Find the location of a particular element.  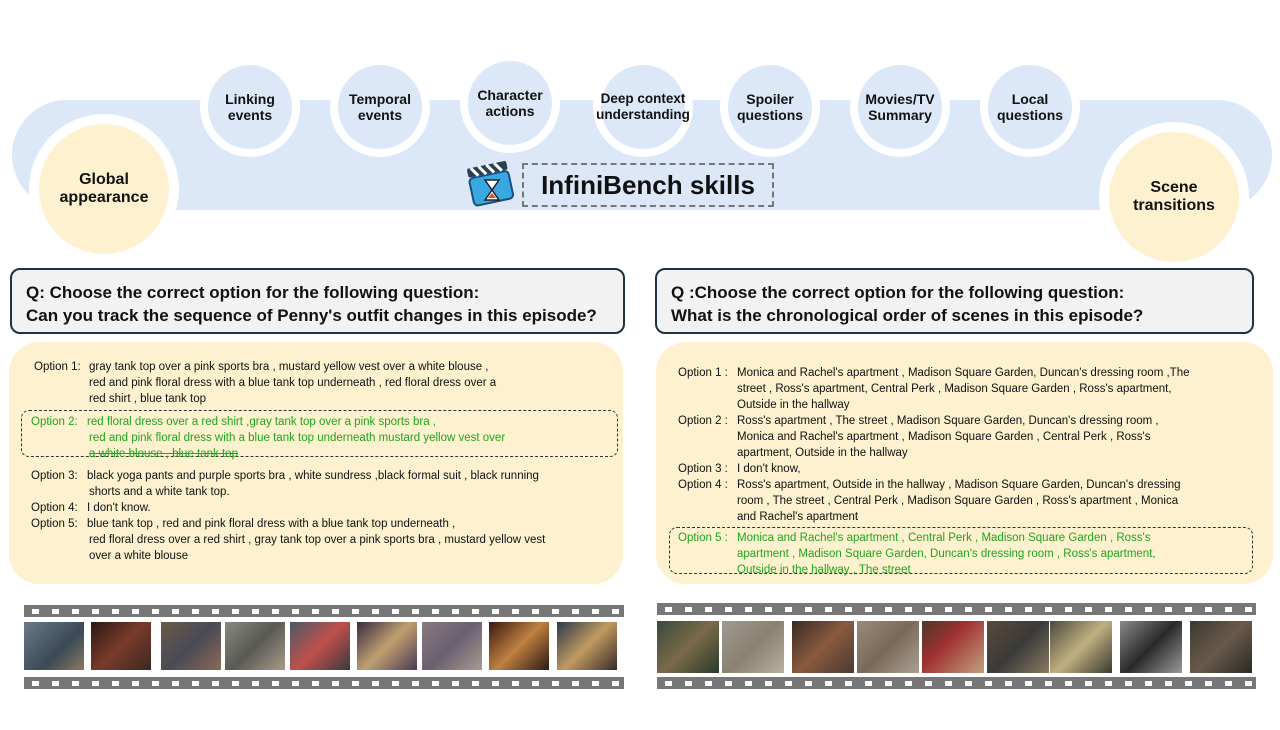

left-film-rail-bottom is located at coordinates (324, 683).